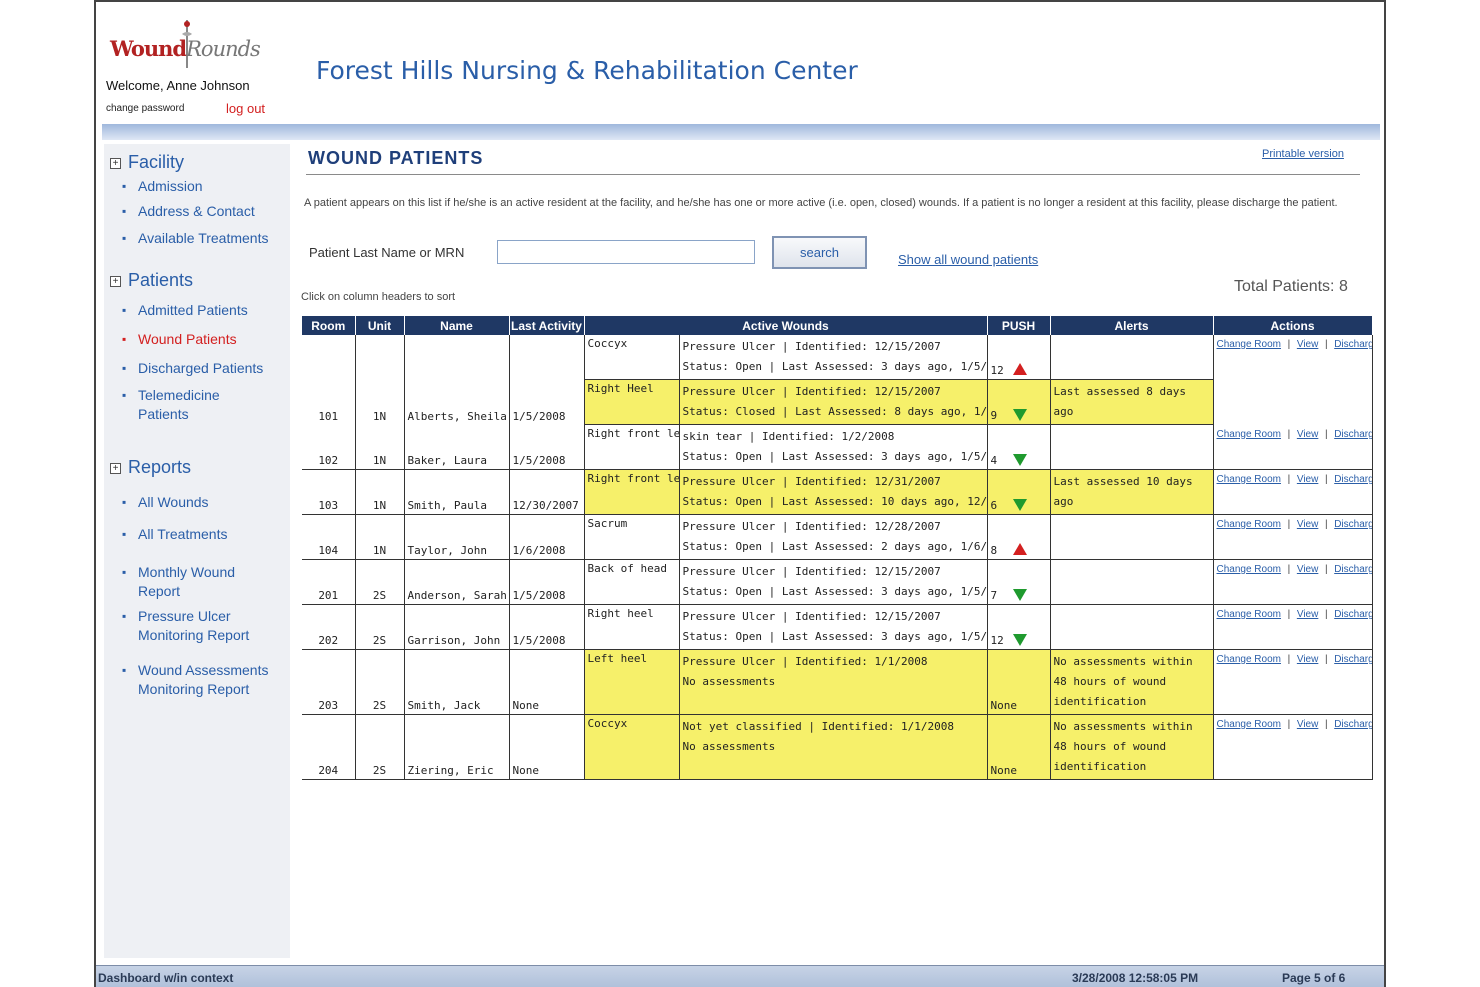 This screenshot has height=987, width=1480. I want to click on search-input, so click(626, 252).